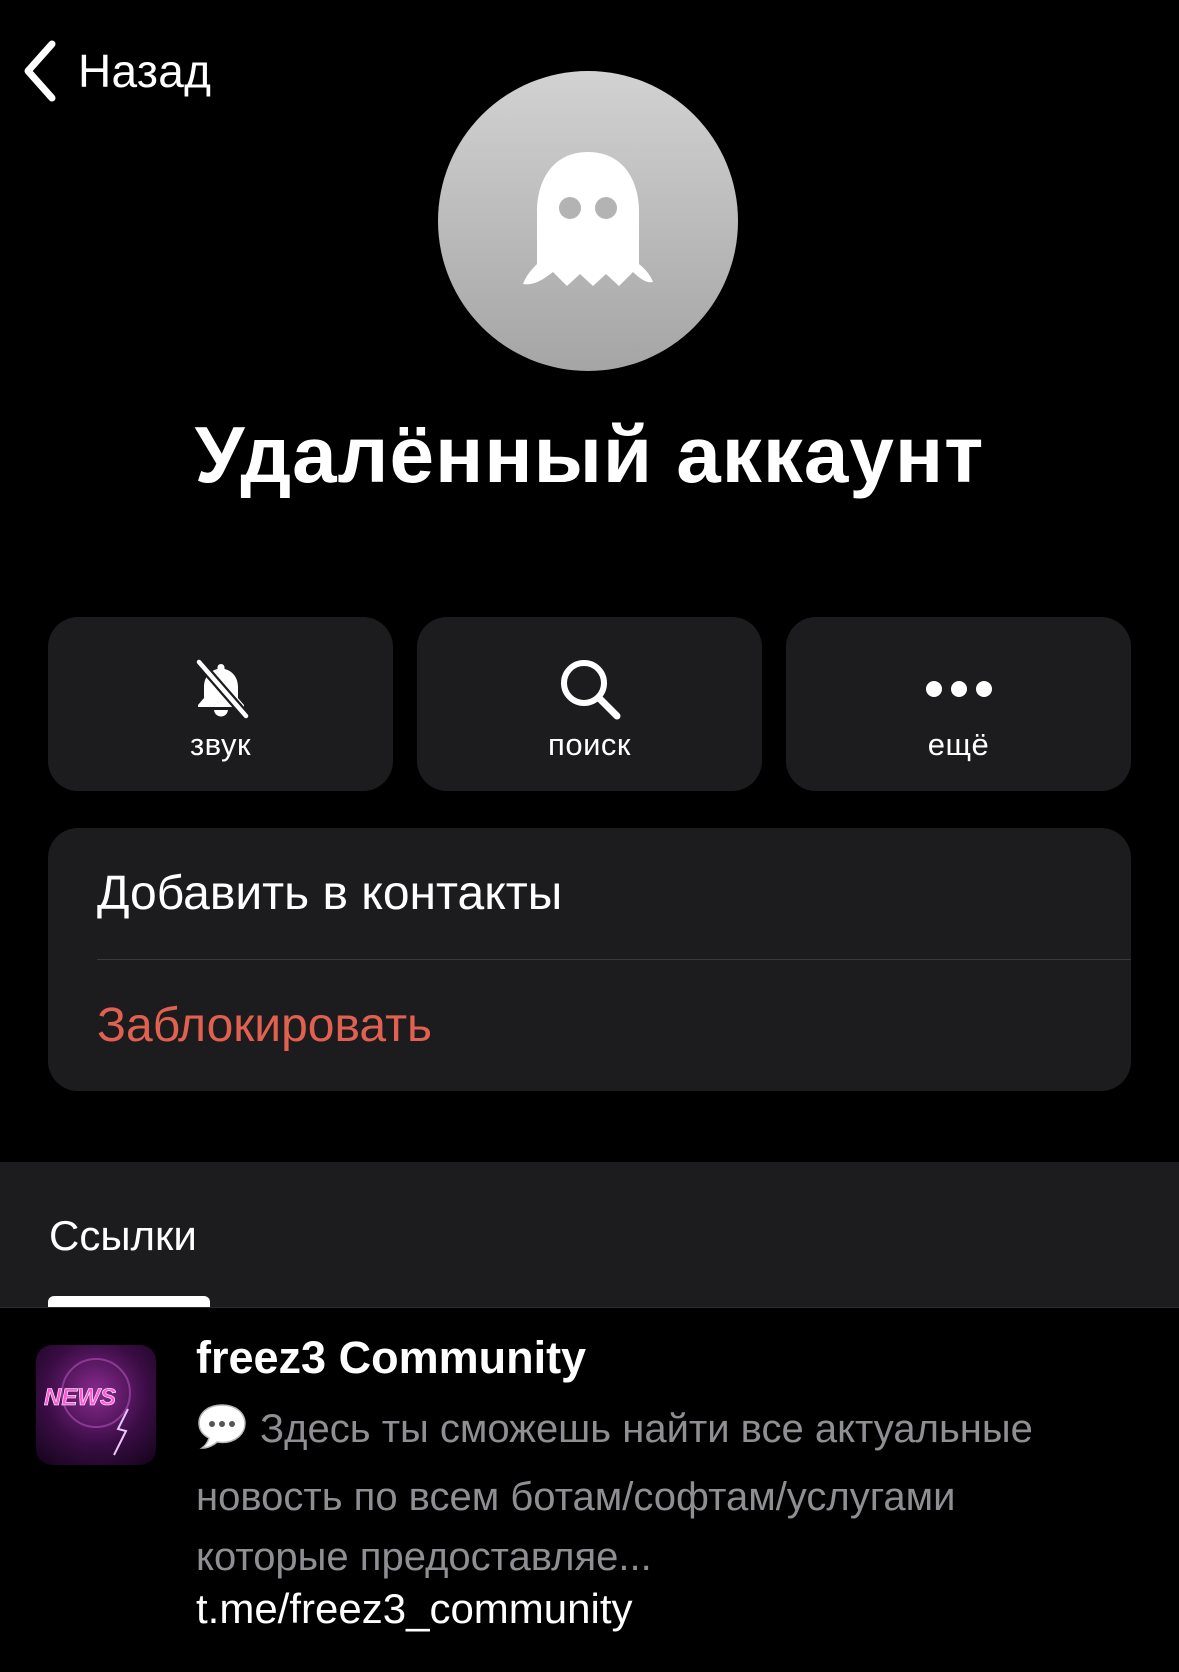  I want to click on search-button: поиск, so click(589, 704).